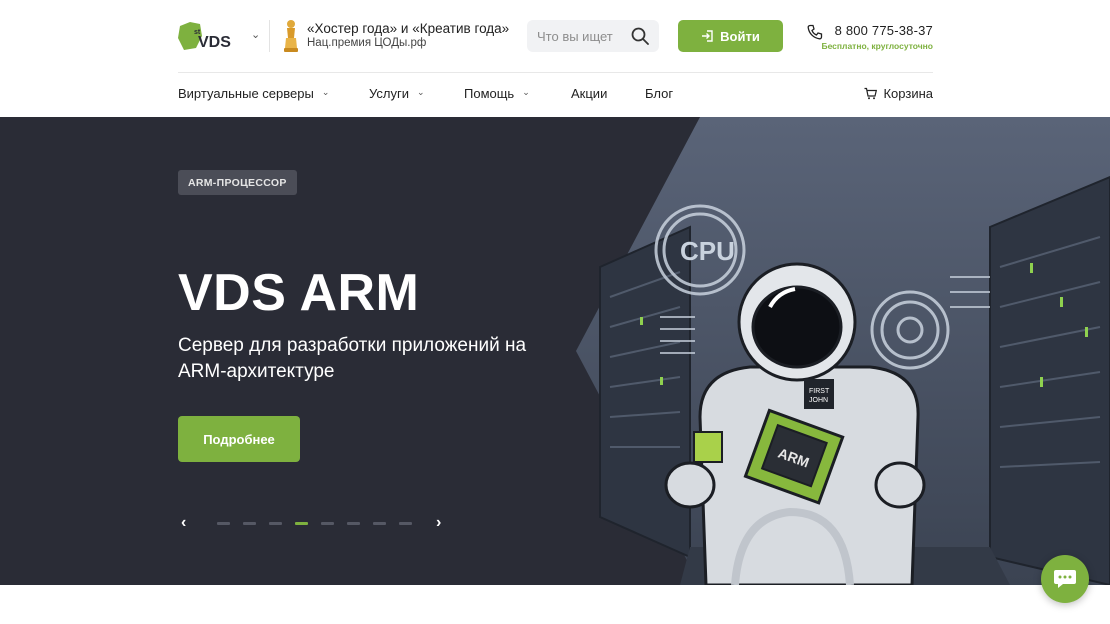 The image size is (1110, 624). I want to click on search-placeholder: Что вы ищет, so click(575, 36).